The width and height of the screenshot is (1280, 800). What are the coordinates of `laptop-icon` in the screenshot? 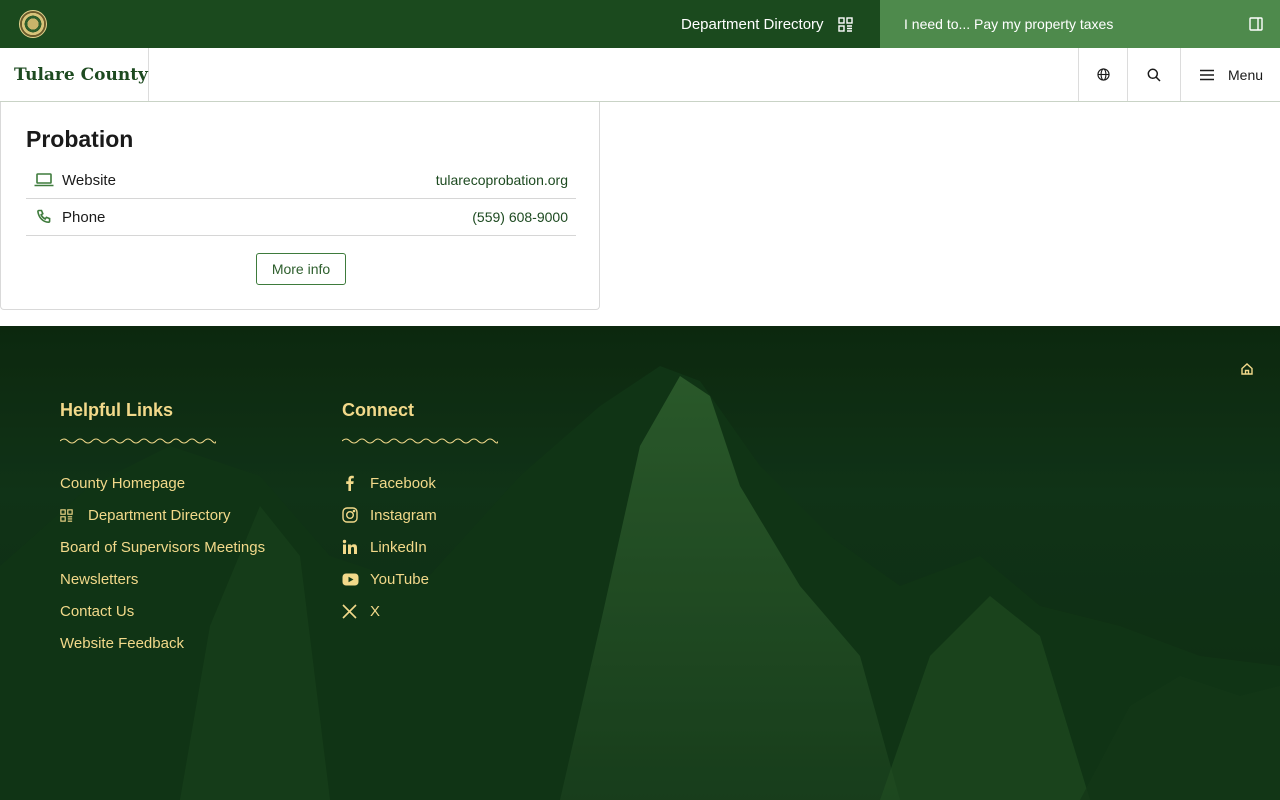 It's located at (44, 180).